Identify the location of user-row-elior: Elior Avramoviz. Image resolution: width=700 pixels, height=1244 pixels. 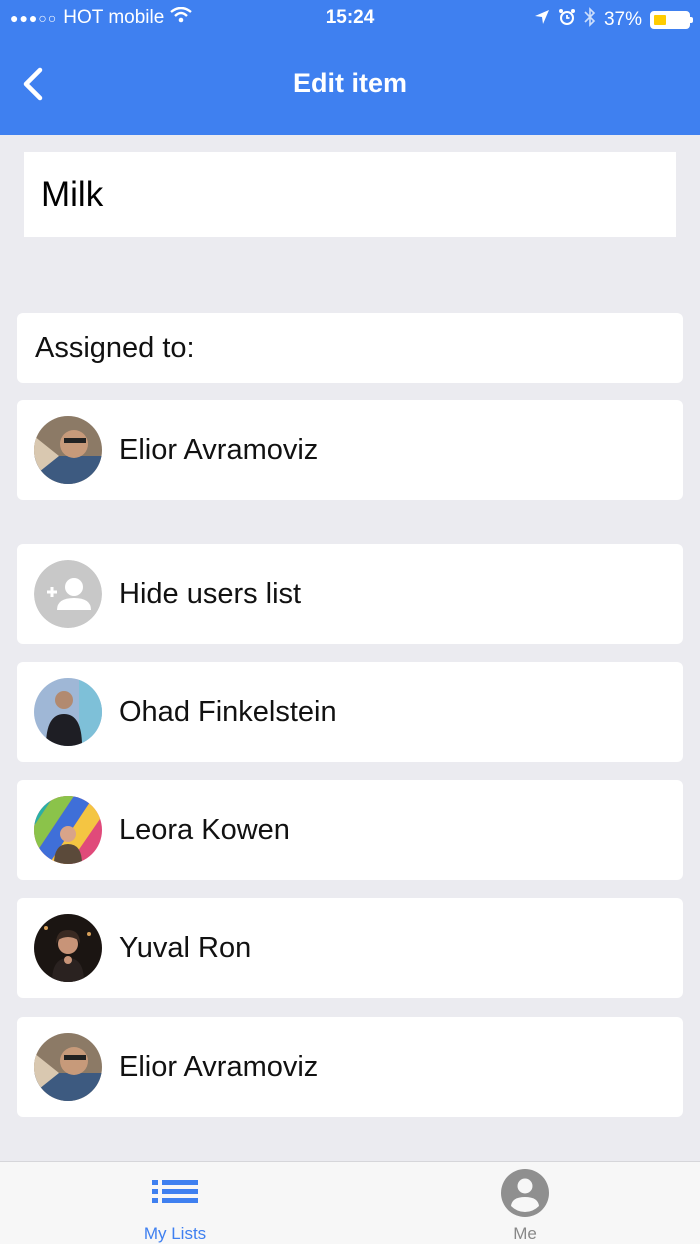
(350, 1067).